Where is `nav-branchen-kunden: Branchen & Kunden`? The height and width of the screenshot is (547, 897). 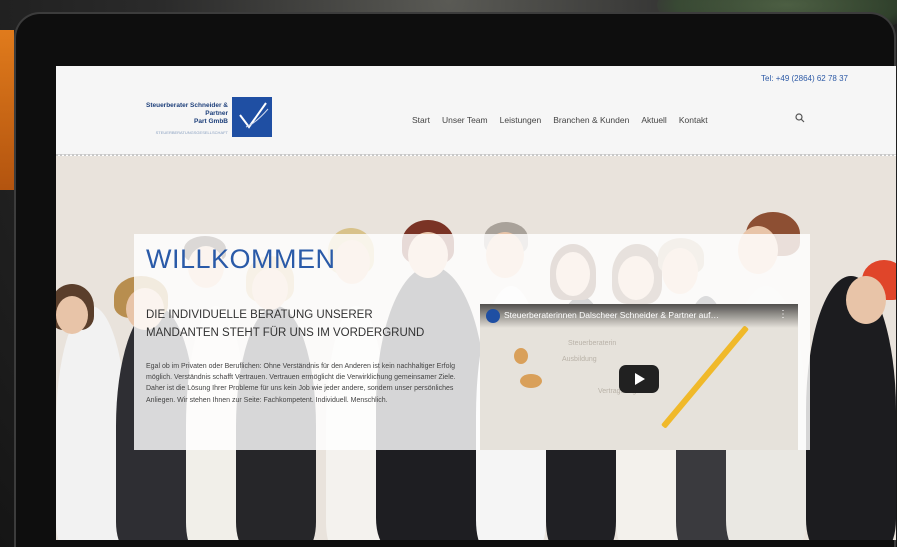
nav-branchen-kunden: Branchen & Kunden is located at coordinates (591, 120).